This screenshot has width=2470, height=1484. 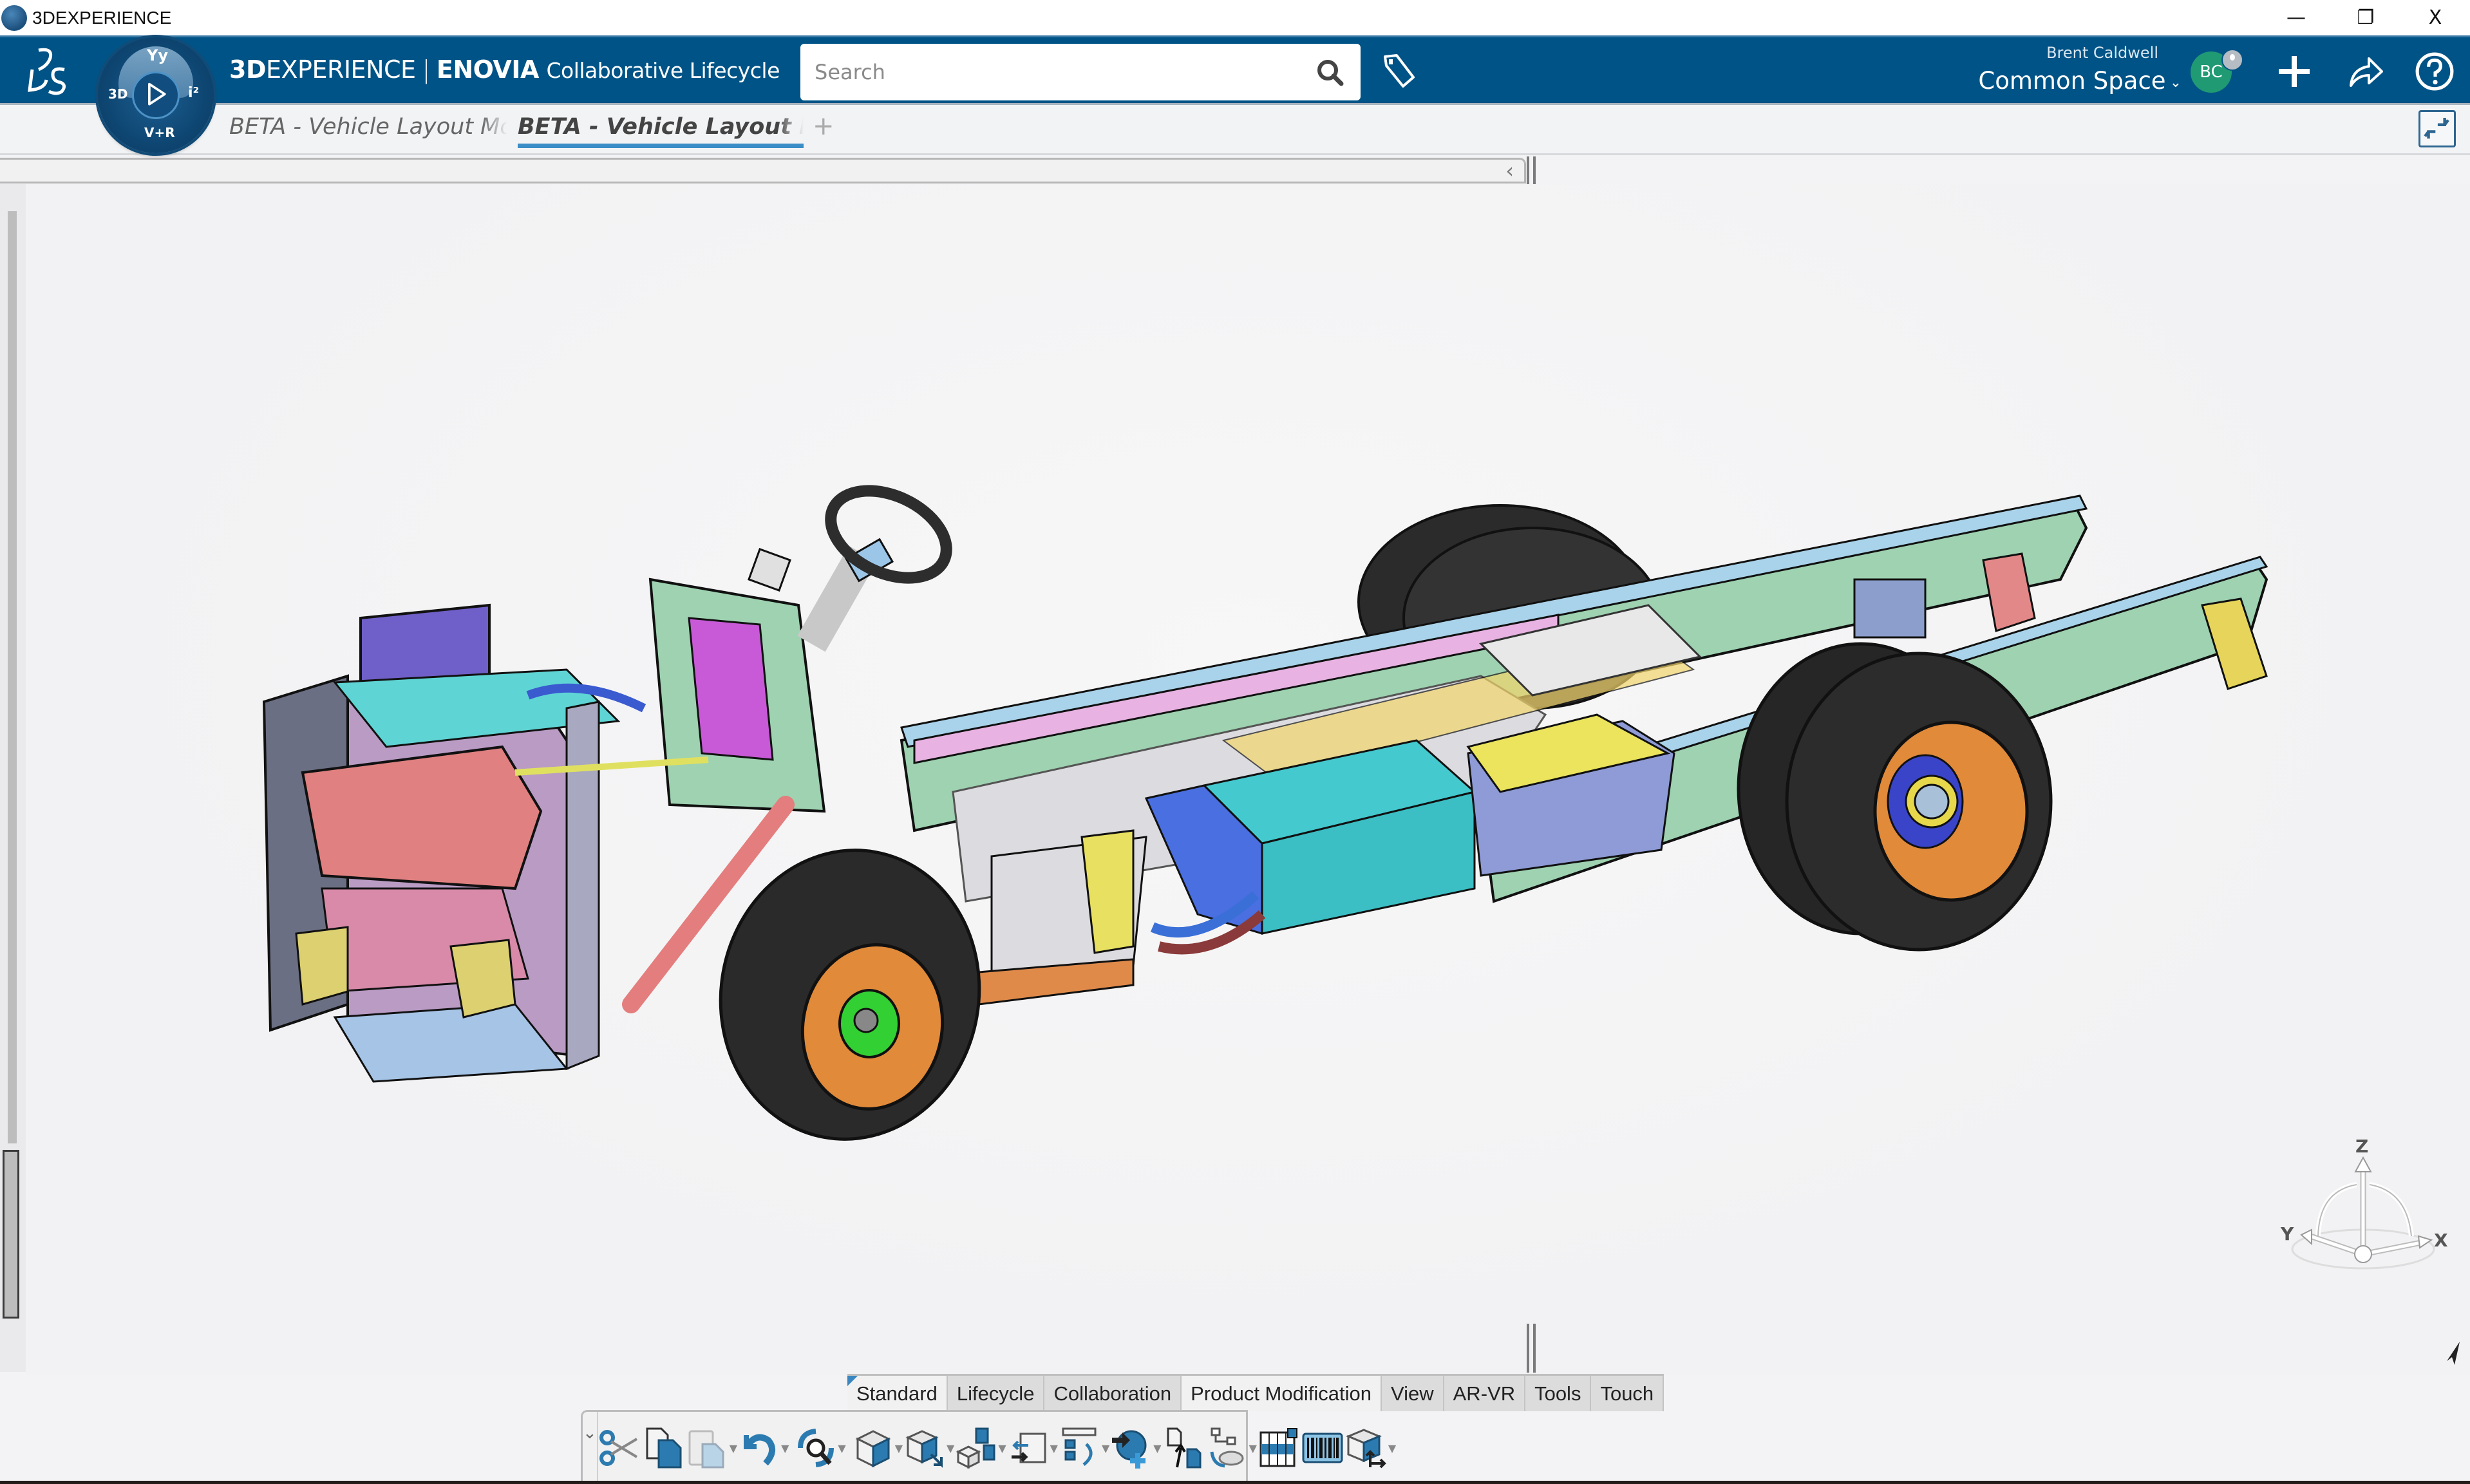 I want to click on barcode-button, so click(x=1323, y=1448).